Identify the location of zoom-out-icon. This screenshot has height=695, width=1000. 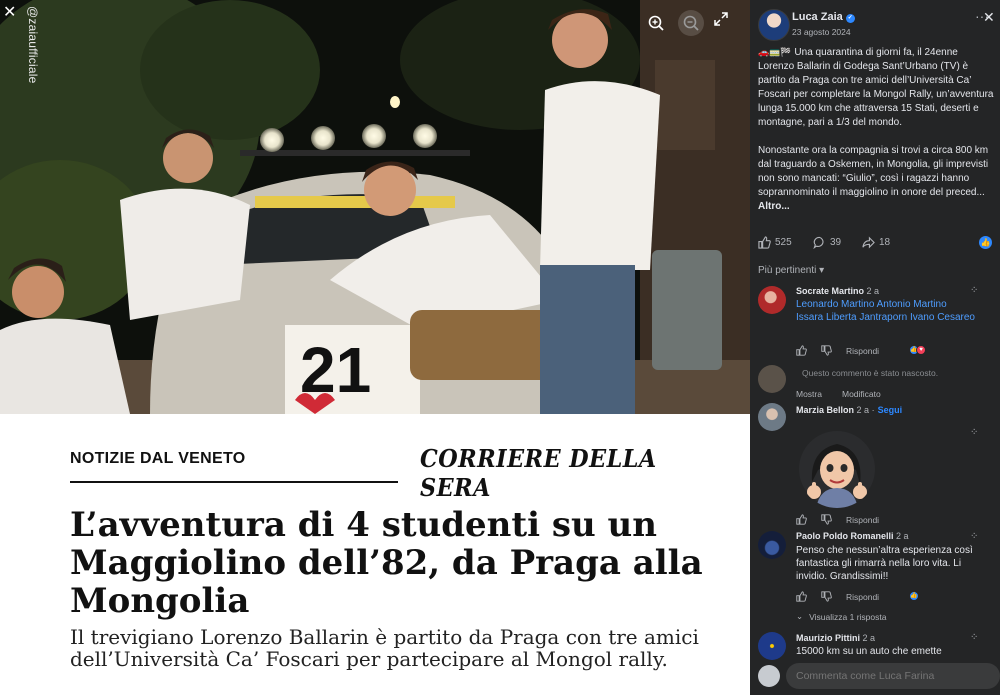
(691, 23).